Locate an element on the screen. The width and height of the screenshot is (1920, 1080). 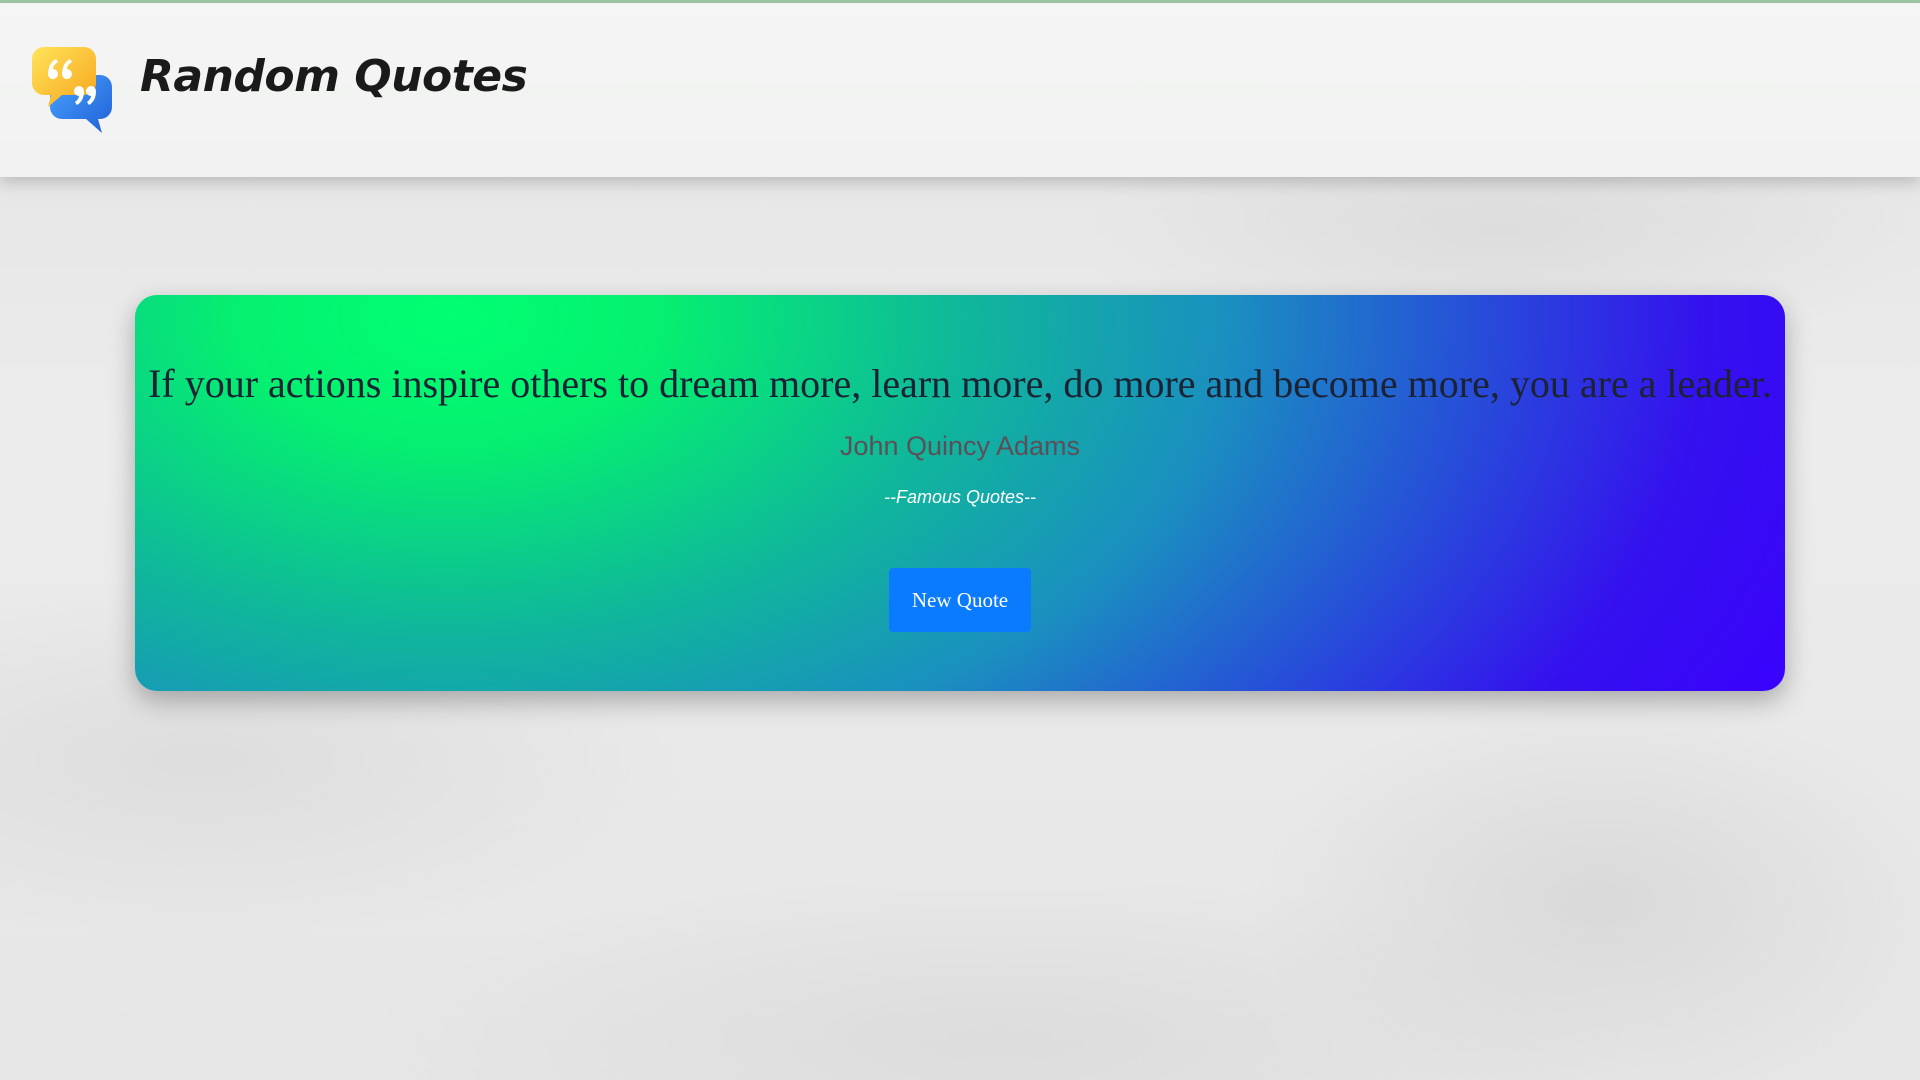
app-title: Random Quotes is located at coordinates (334, 76).